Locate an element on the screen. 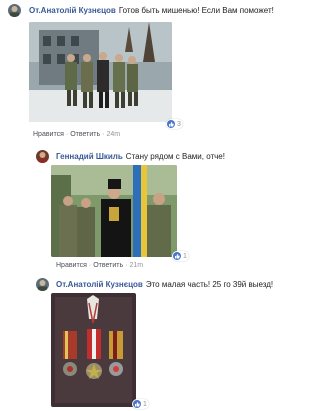 Image resolution: width=320 pixels, height=411 pixels. comment-time: 21m is located at coordinates (137, 265).